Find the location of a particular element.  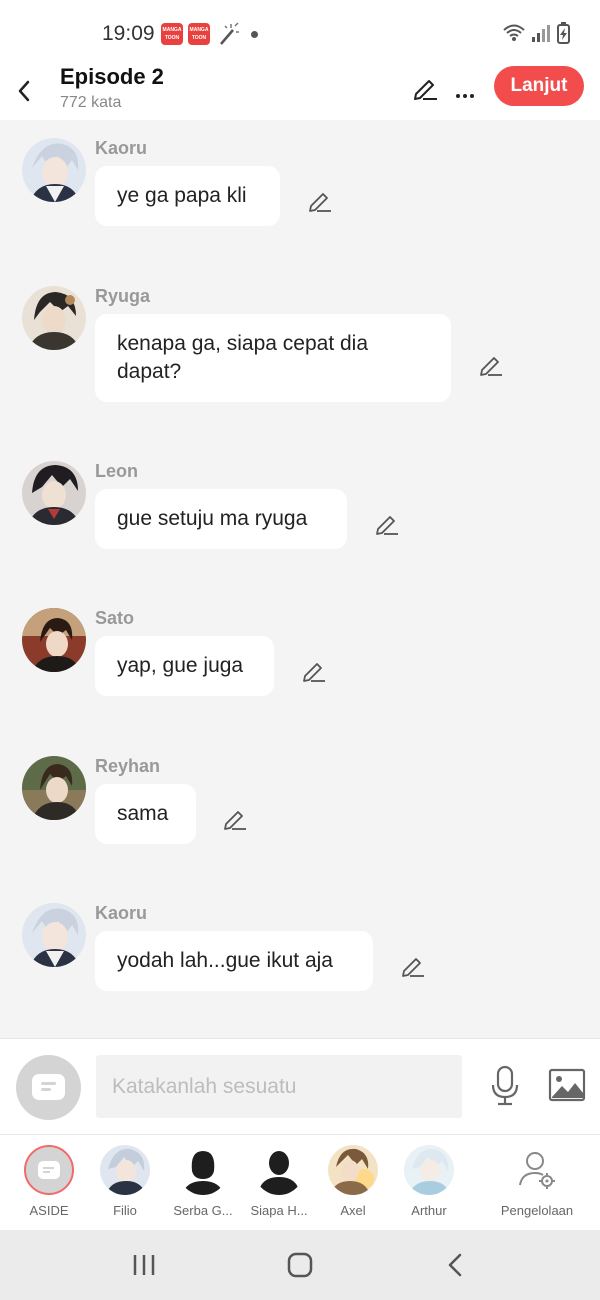

character-name: Filio is located at coordinates (125, 1210).